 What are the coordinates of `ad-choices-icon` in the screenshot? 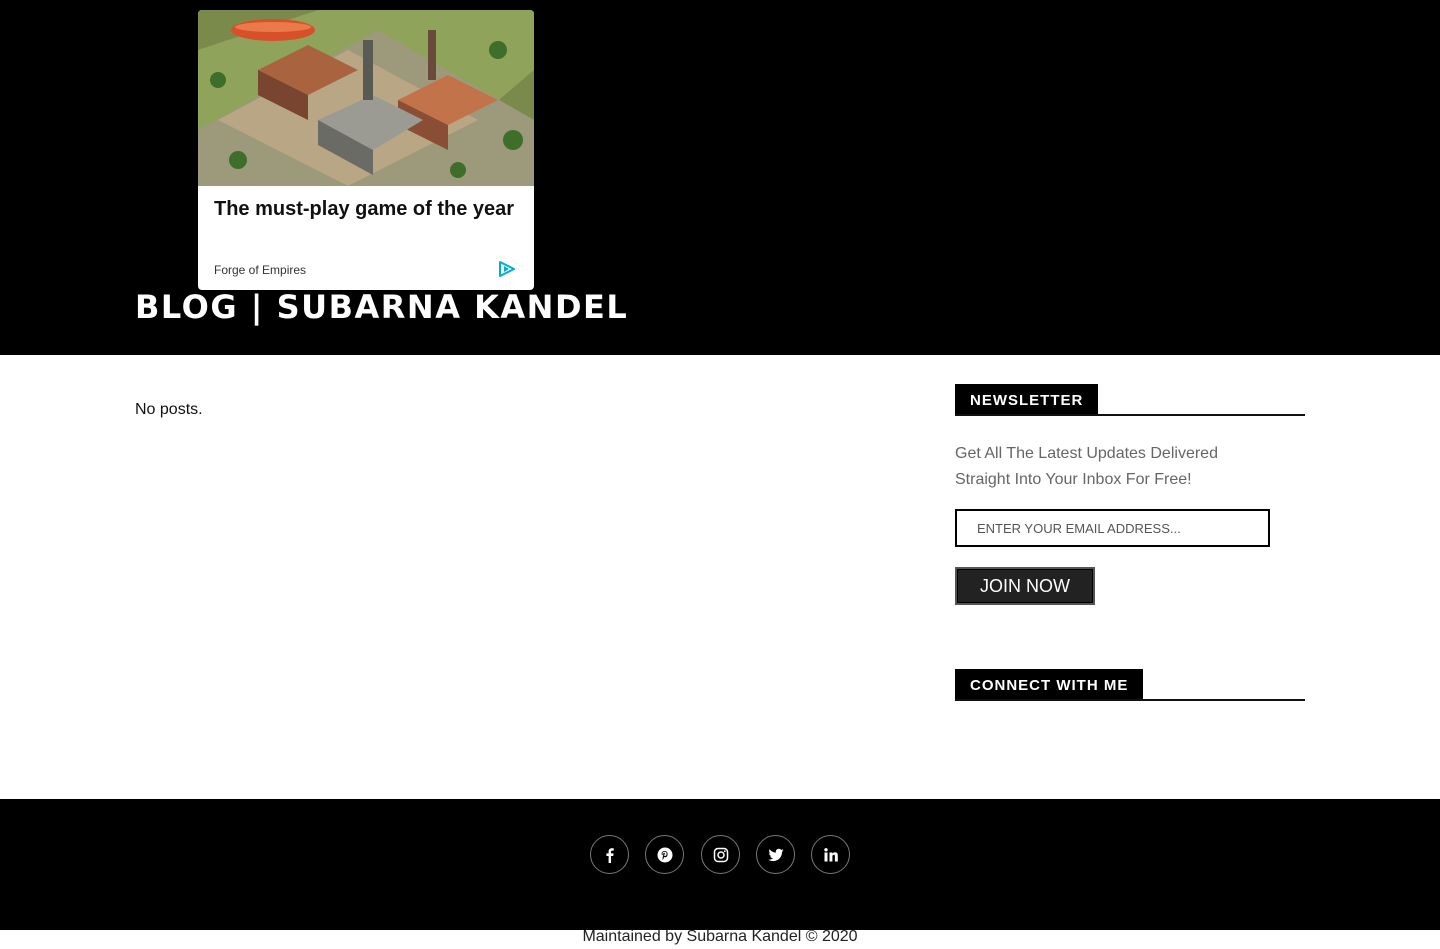 It's located at (507, 269).